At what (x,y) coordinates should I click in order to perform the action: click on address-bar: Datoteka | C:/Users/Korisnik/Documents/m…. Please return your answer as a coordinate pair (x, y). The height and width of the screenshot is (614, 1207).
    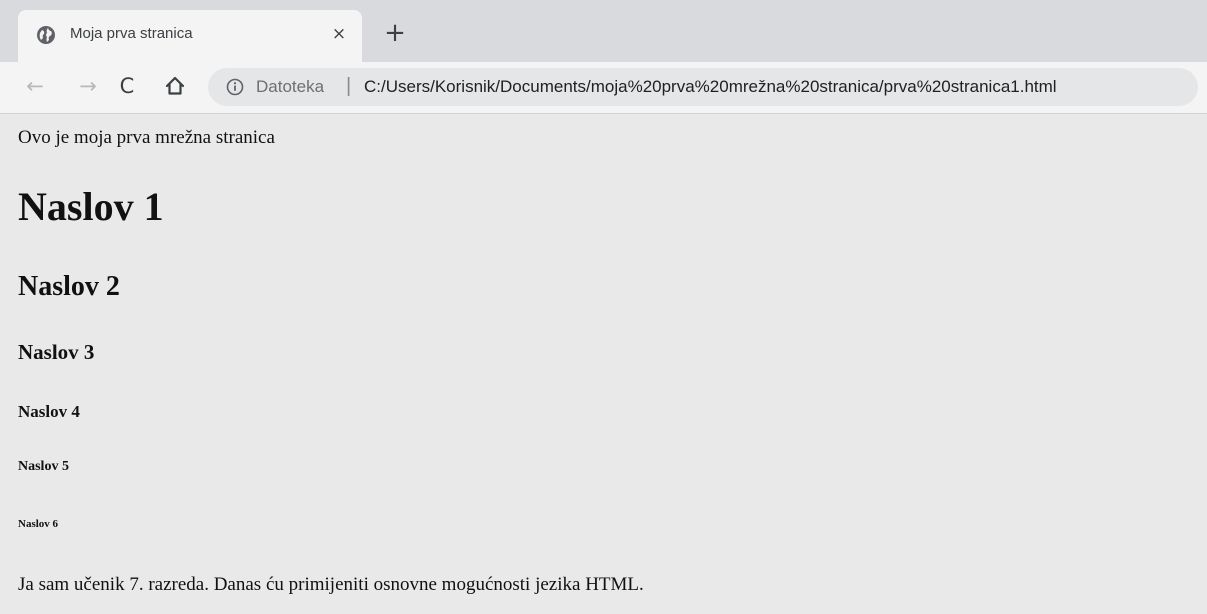
    Looking at the image, I should click on (703, 87).